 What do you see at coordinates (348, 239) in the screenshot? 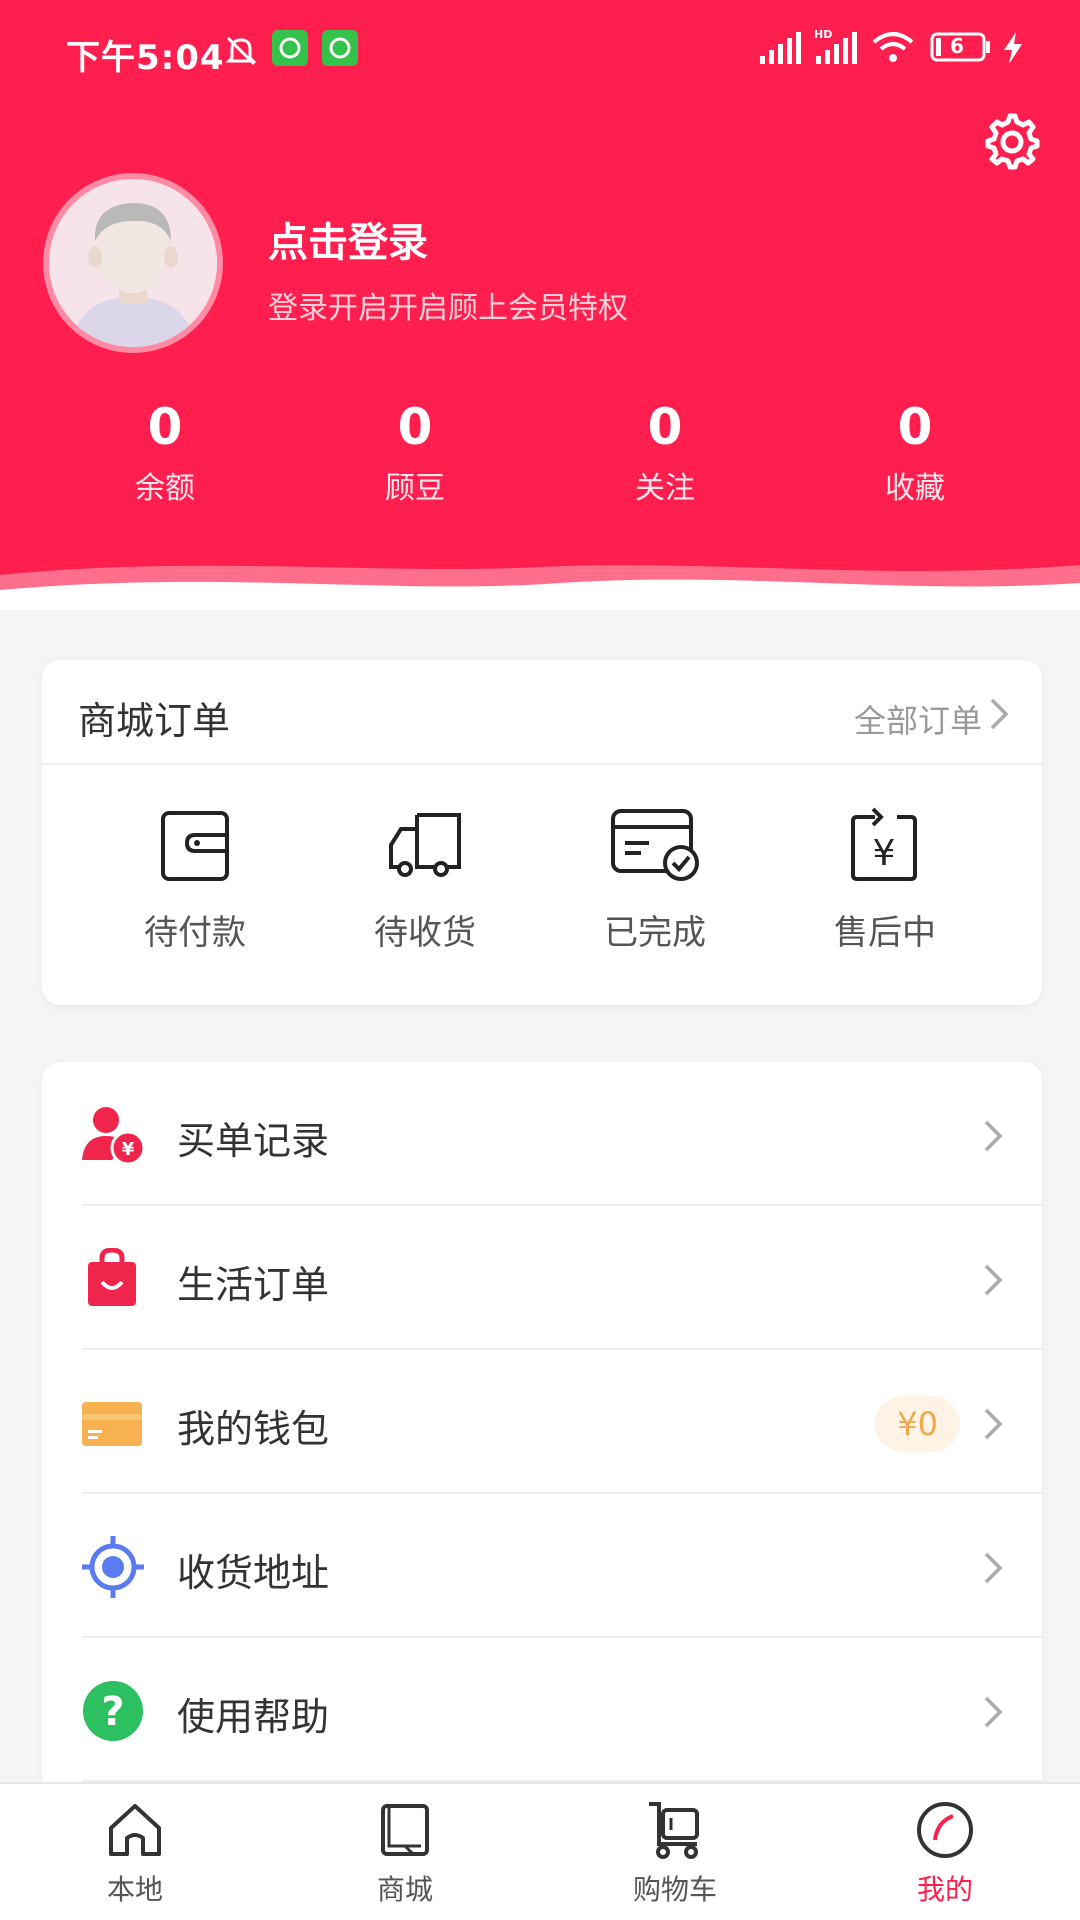
I see `login-title: 点击登录` at bounding box center [348, 239].